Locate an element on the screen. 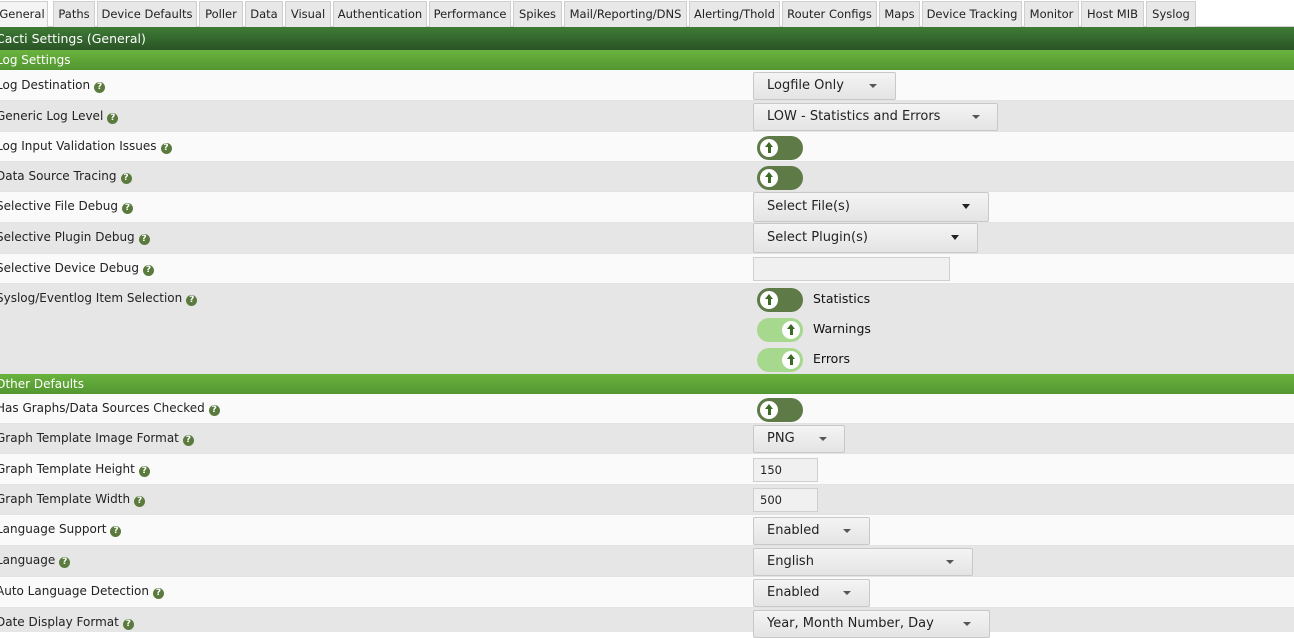 The image size is (1294, 638). tab-paths: Paths is located at coordinates (74, 14).